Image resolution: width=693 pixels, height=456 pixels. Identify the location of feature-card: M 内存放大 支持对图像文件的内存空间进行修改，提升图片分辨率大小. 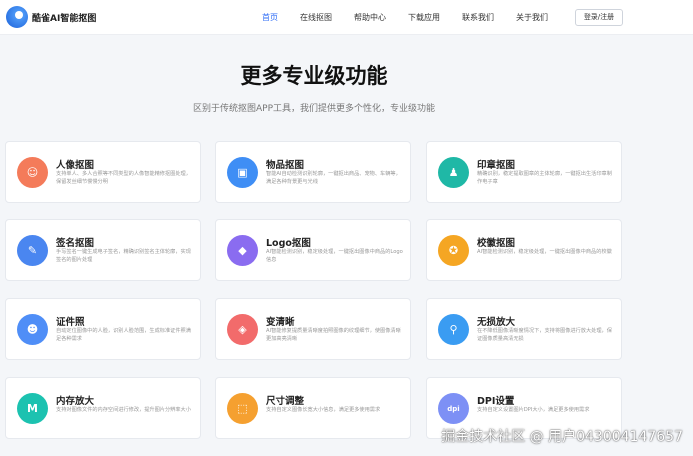
(103, 408).